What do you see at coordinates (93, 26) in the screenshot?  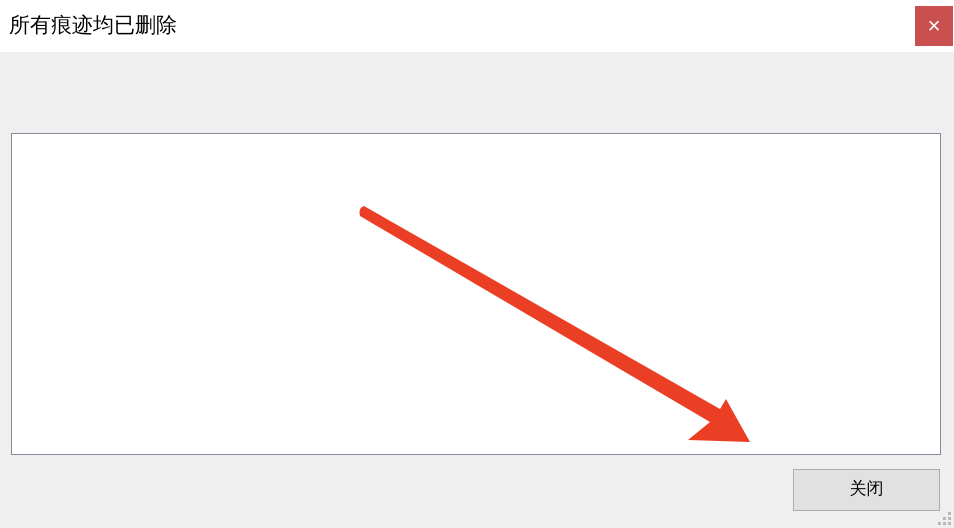 I see `window-title: 所有痕迹均已删除` at bounding box center [93, 26].